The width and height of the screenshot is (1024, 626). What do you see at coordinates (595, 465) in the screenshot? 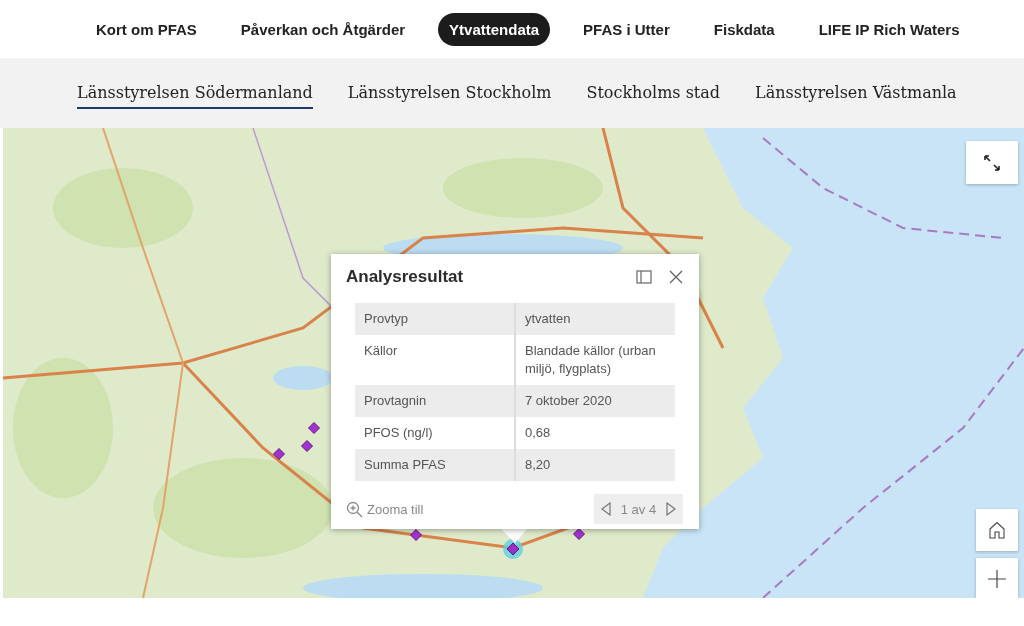
I see `field-value: 8,20` at bounding box center [595, 465].